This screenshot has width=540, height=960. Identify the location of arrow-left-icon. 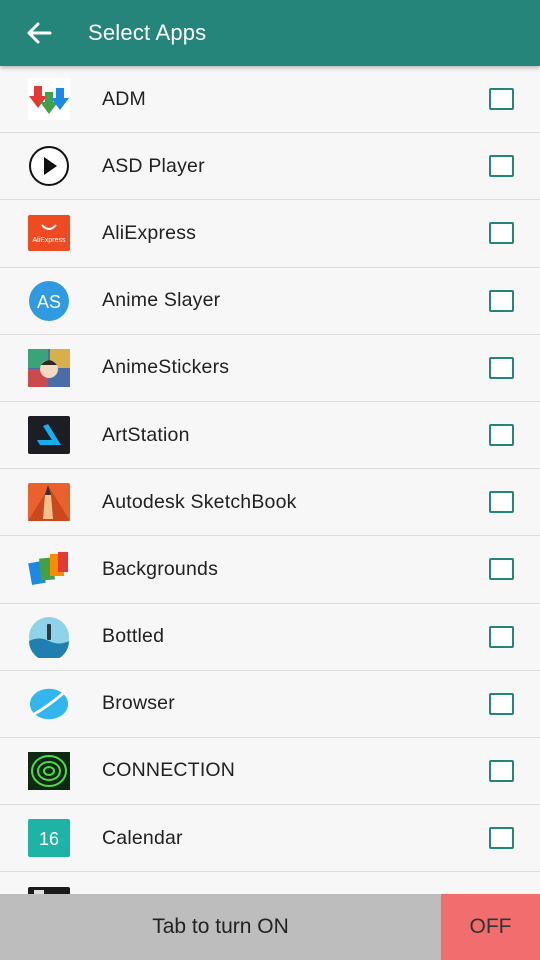
(39, 33).